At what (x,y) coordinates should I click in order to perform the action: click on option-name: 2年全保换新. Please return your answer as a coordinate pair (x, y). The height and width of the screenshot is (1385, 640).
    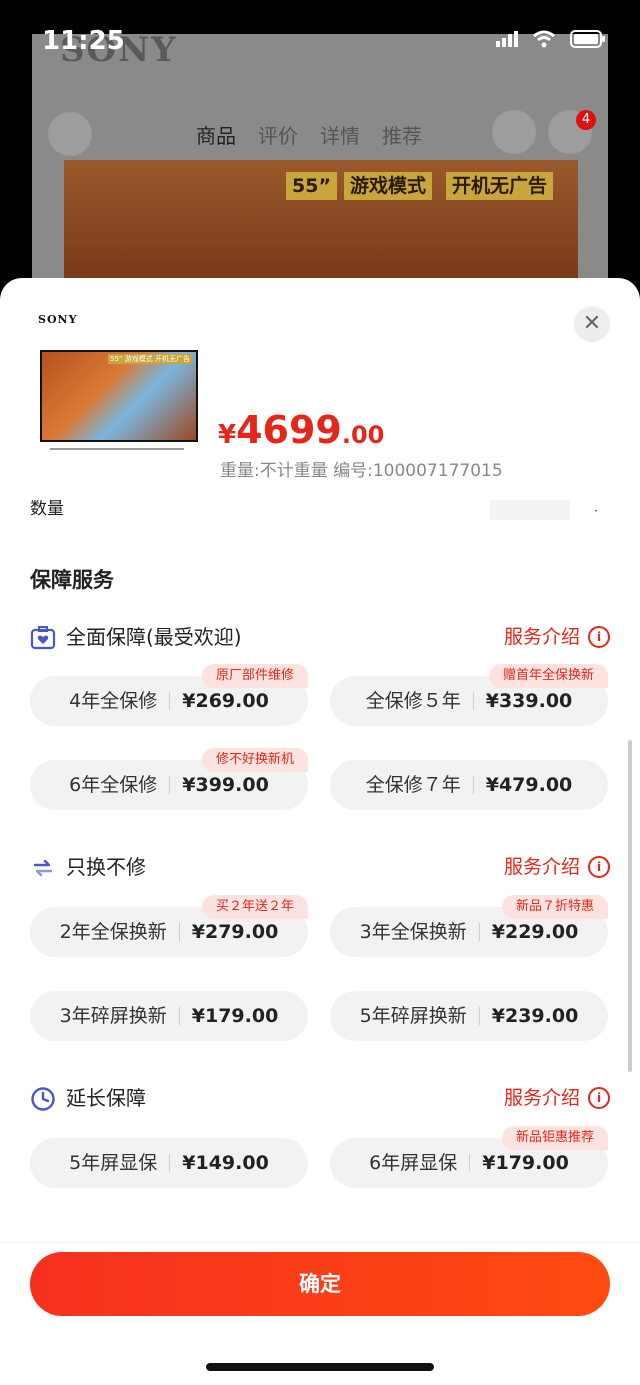
    Looking at the image, I should click on (120, 932).